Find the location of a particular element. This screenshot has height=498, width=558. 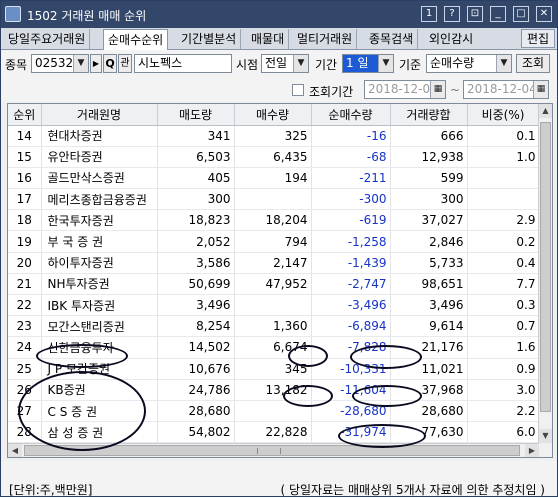

table-row: 28 삼 성 증 권 54,802 22,828 -31,974 77,630 6.0 is located at coordinates (274, 432).